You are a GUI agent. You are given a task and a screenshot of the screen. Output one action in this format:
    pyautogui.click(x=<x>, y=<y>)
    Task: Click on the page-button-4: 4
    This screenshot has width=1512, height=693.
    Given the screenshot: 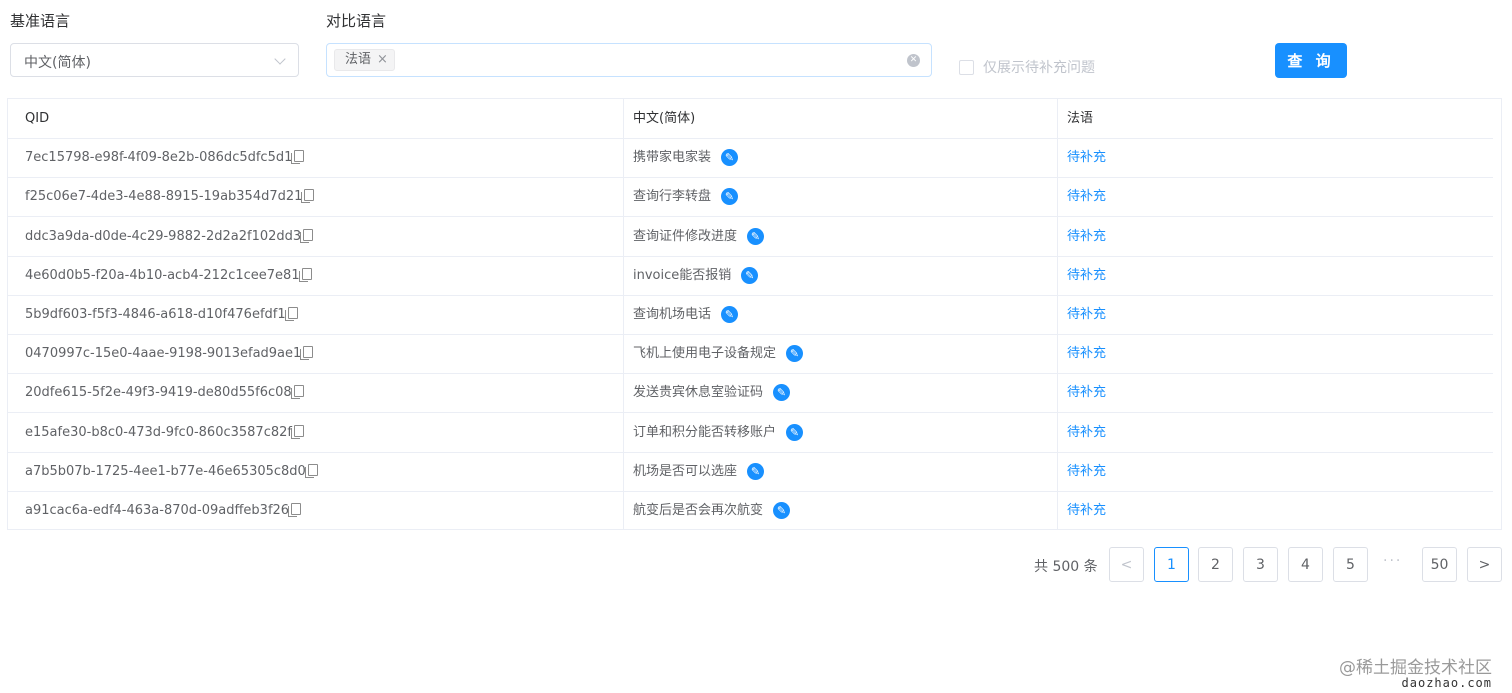 What is the action you would take?
    pyautogui.click(x=1305, y=564)
    